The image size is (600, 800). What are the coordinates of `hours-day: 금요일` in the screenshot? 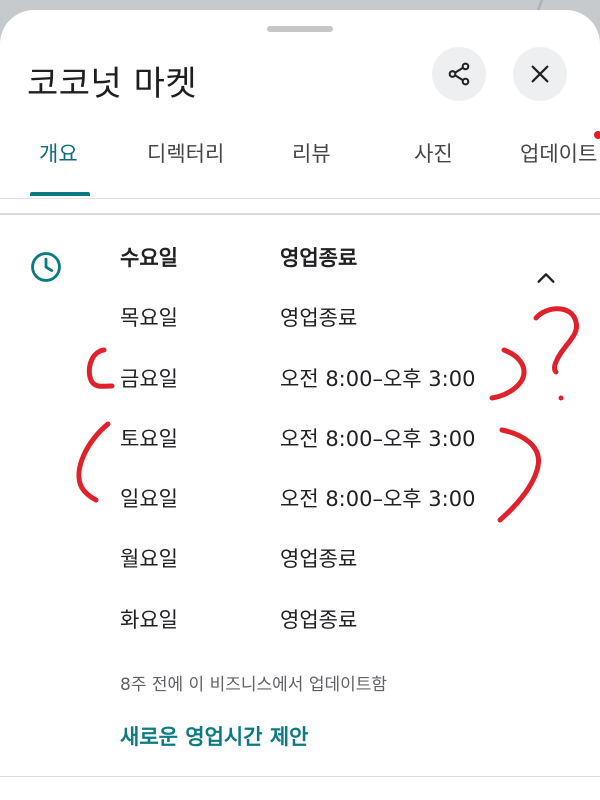 It's located at (149, 379).